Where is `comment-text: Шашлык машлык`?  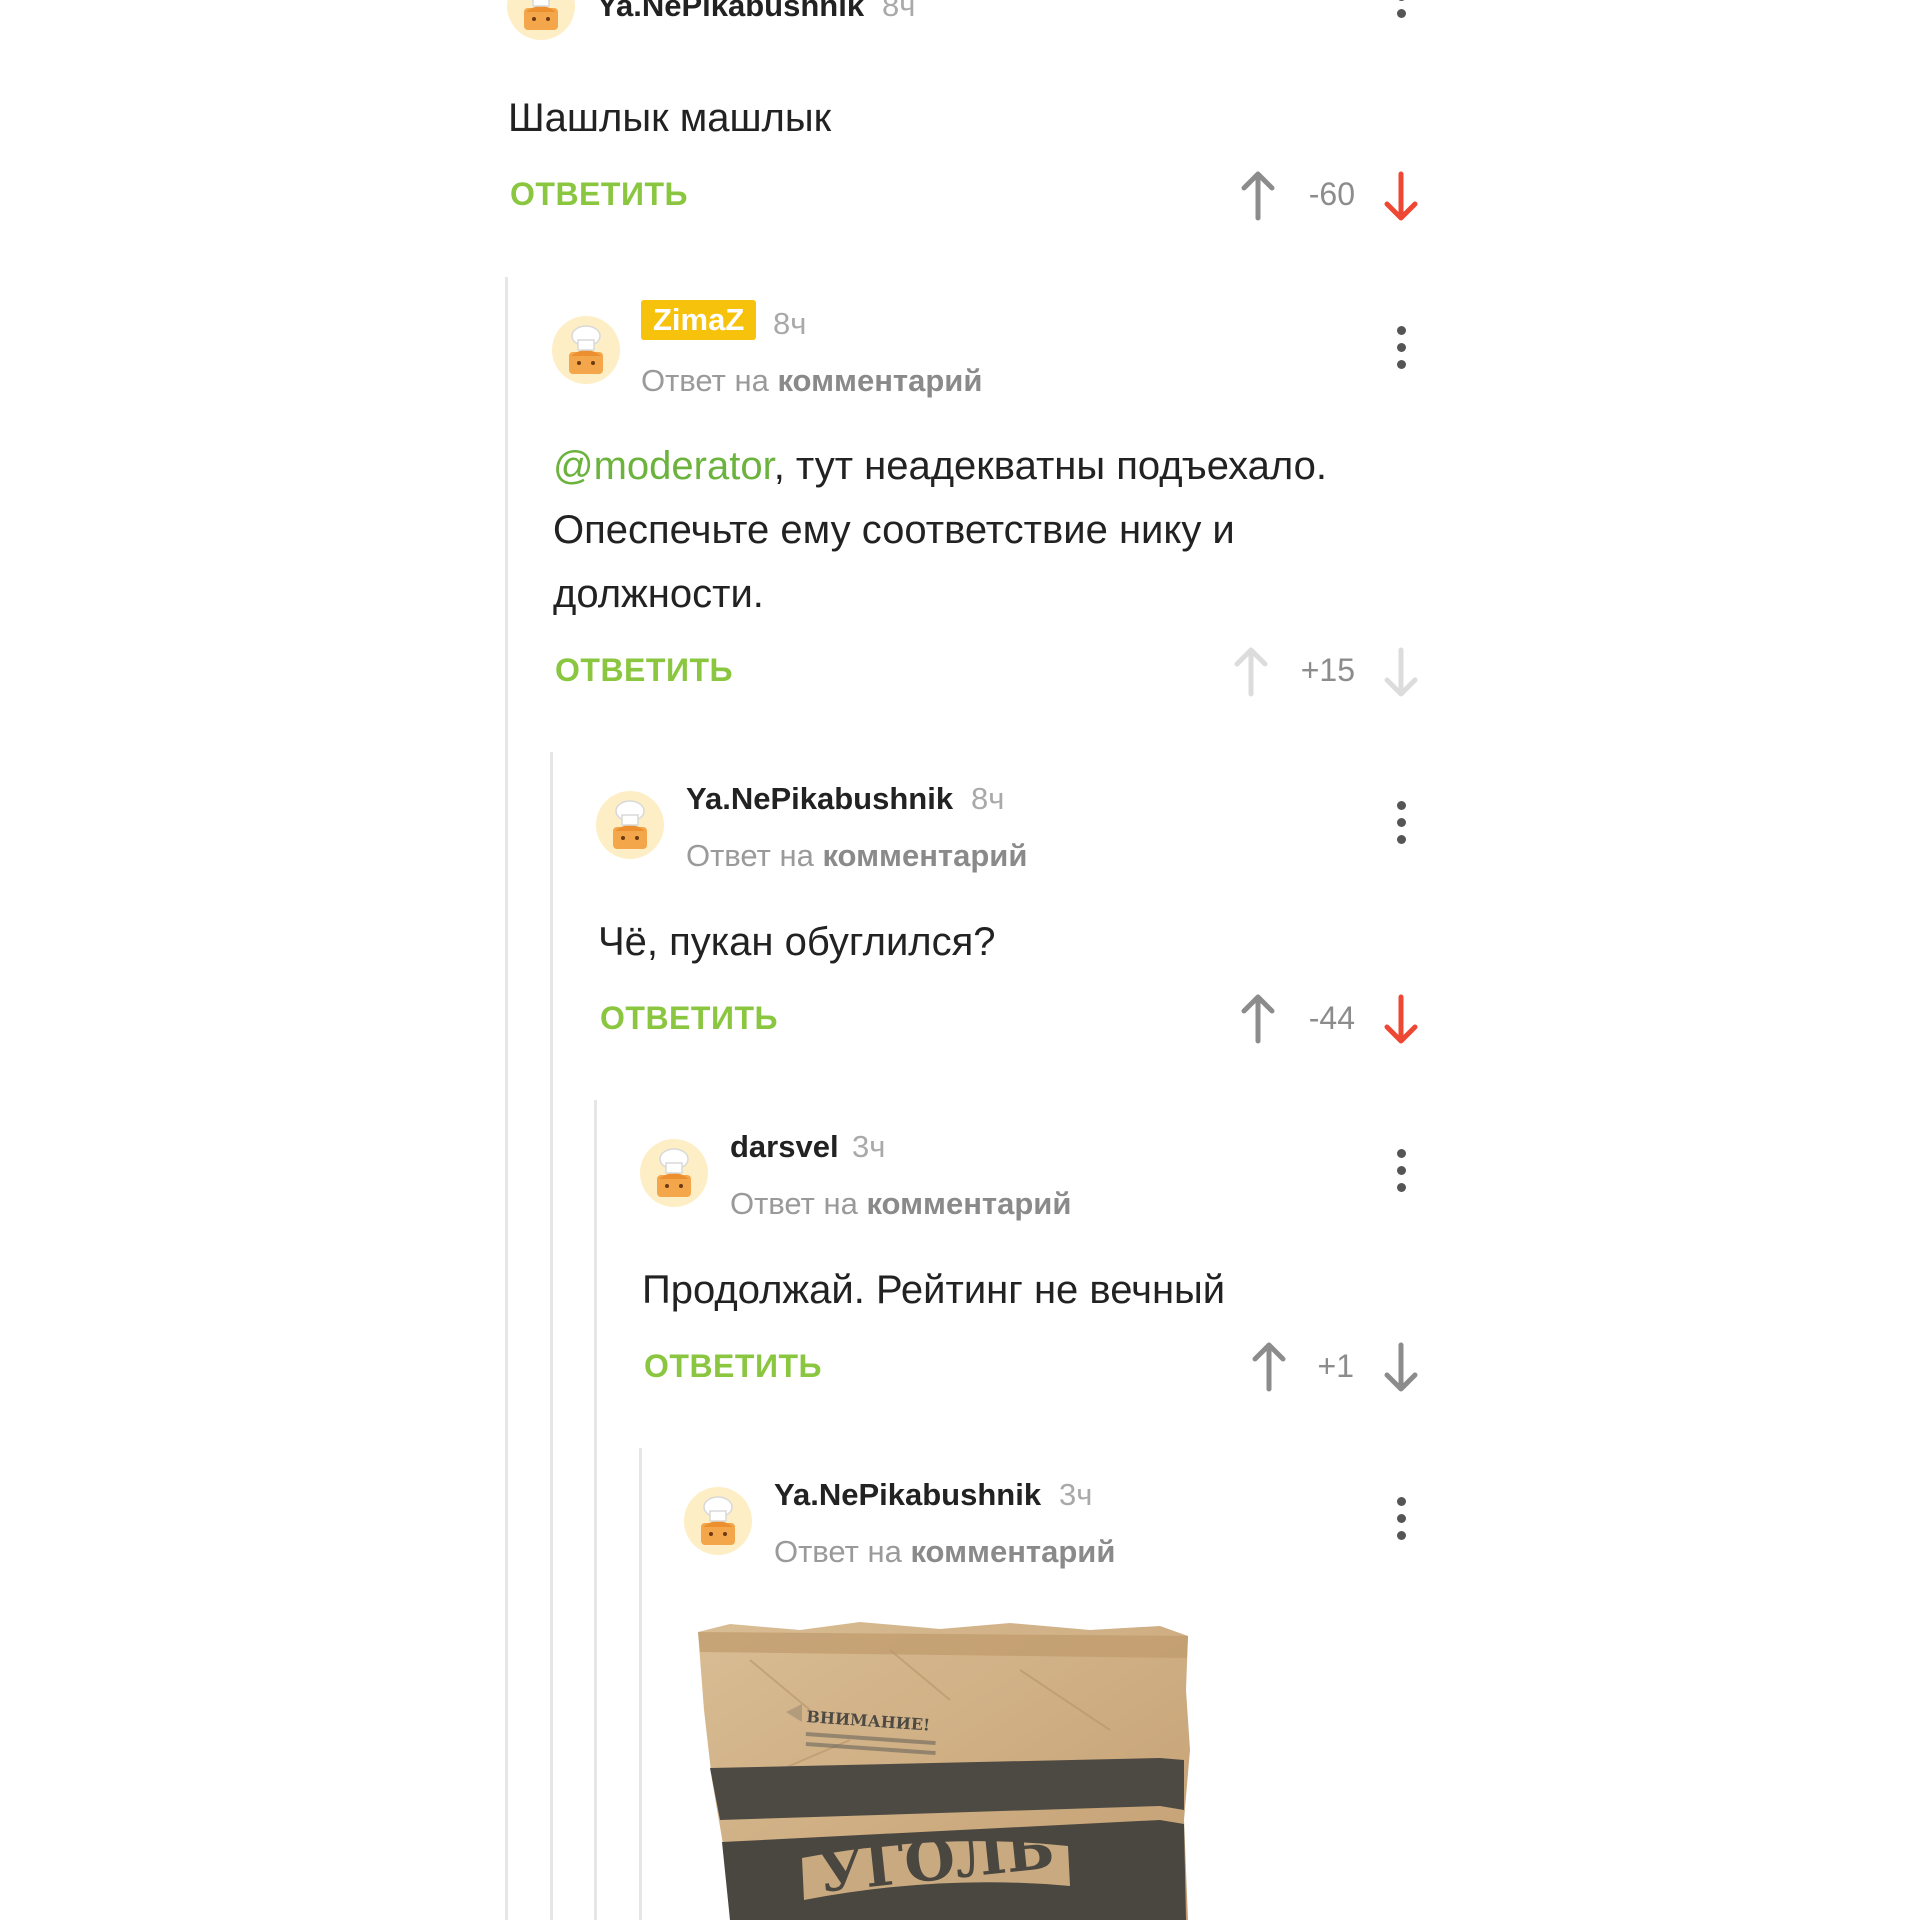
comment-text: Шашлык машлык is located at coordinates (670, 118).